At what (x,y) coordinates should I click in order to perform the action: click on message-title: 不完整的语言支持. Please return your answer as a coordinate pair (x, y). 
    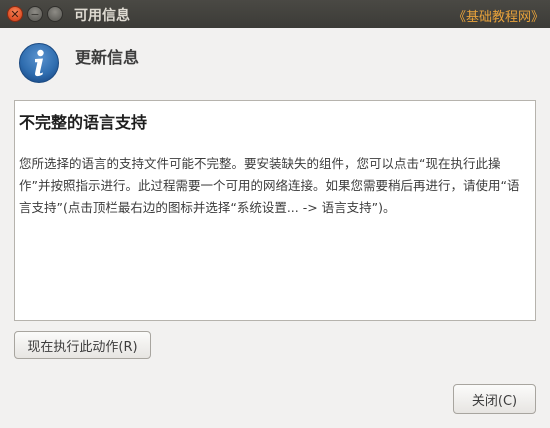
    Looking at the image, I should click on (83, 122).